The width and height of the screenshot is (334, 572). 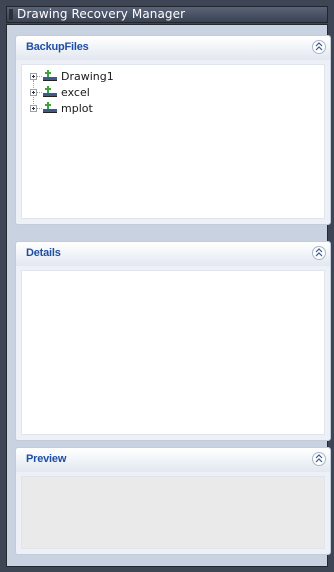 I want to click on details-label: Details, so click(x=43, y=253).